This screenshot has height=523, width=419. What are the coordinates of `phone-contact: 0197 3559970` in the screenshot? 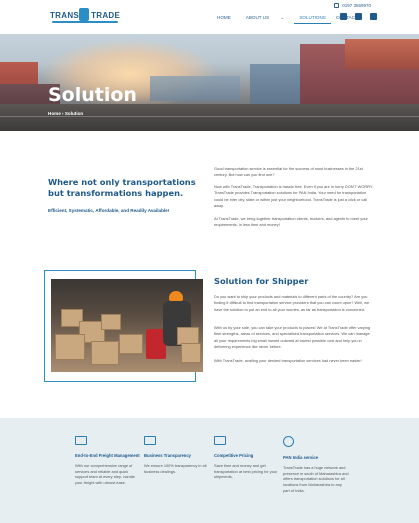 It's located at (352, 5).